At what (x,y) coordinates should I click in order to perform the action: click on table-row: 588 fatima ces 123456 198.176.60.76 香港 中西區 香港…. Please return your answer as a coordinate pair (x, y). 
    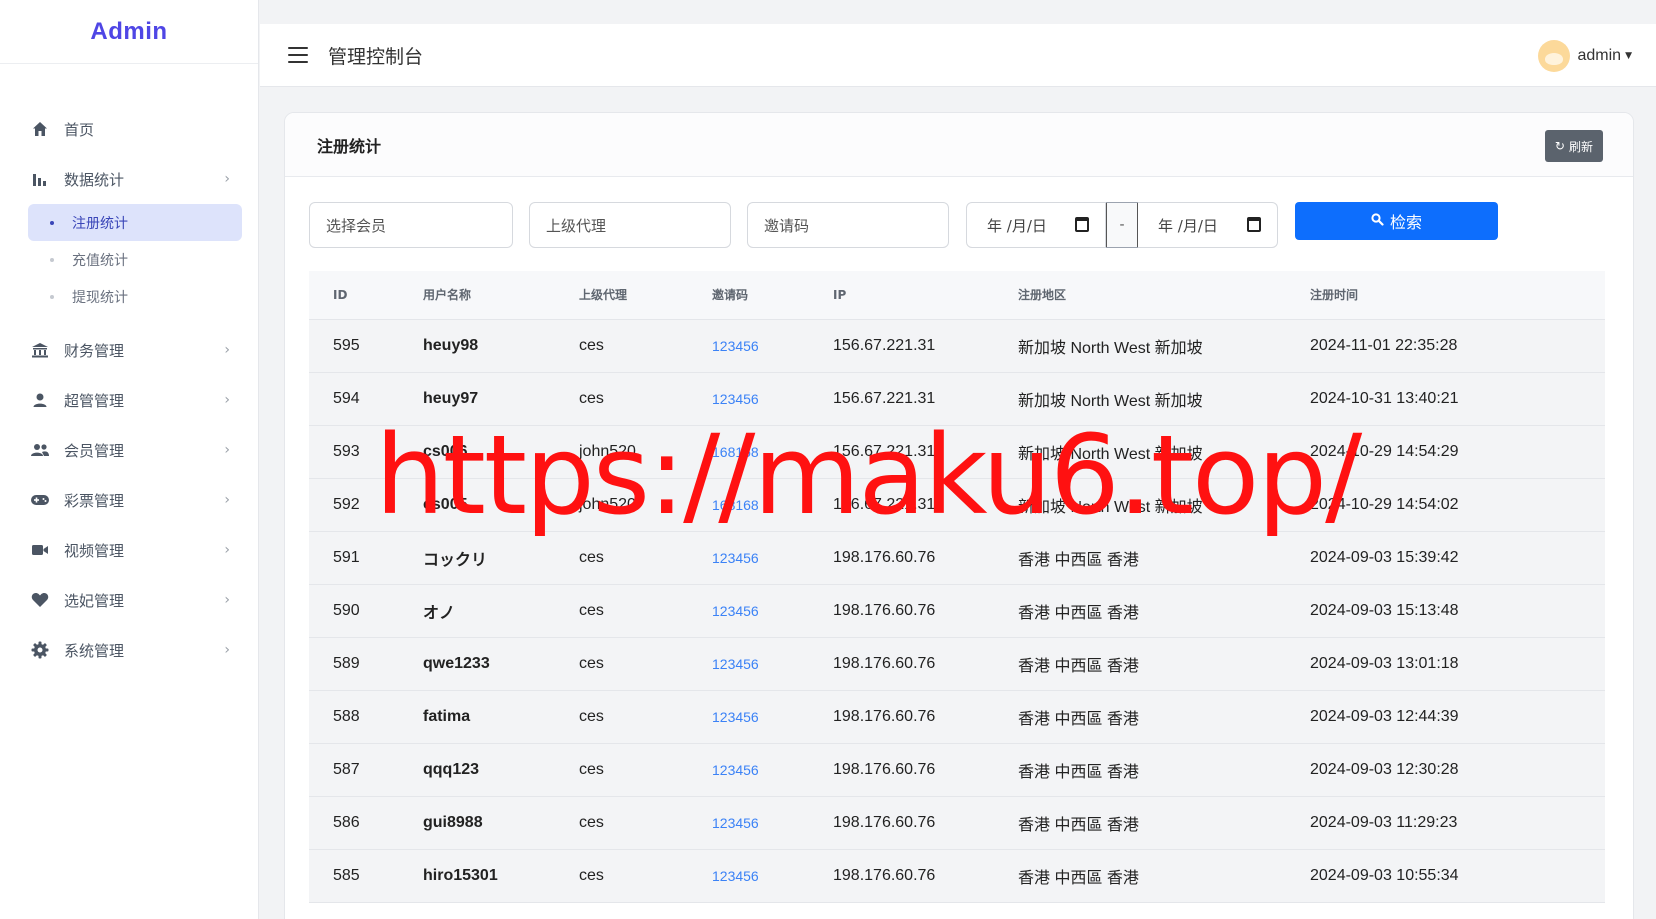
    Looking at the image, I should click on (957, 717).